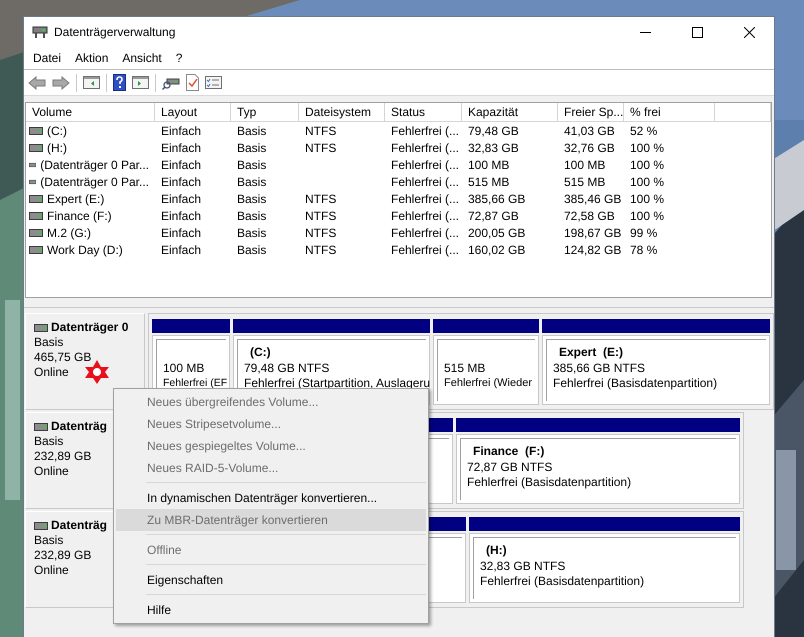  Describe the element at coordinates (496, 550) in the screenshot. I see `volume-name: (H:)` at that location.